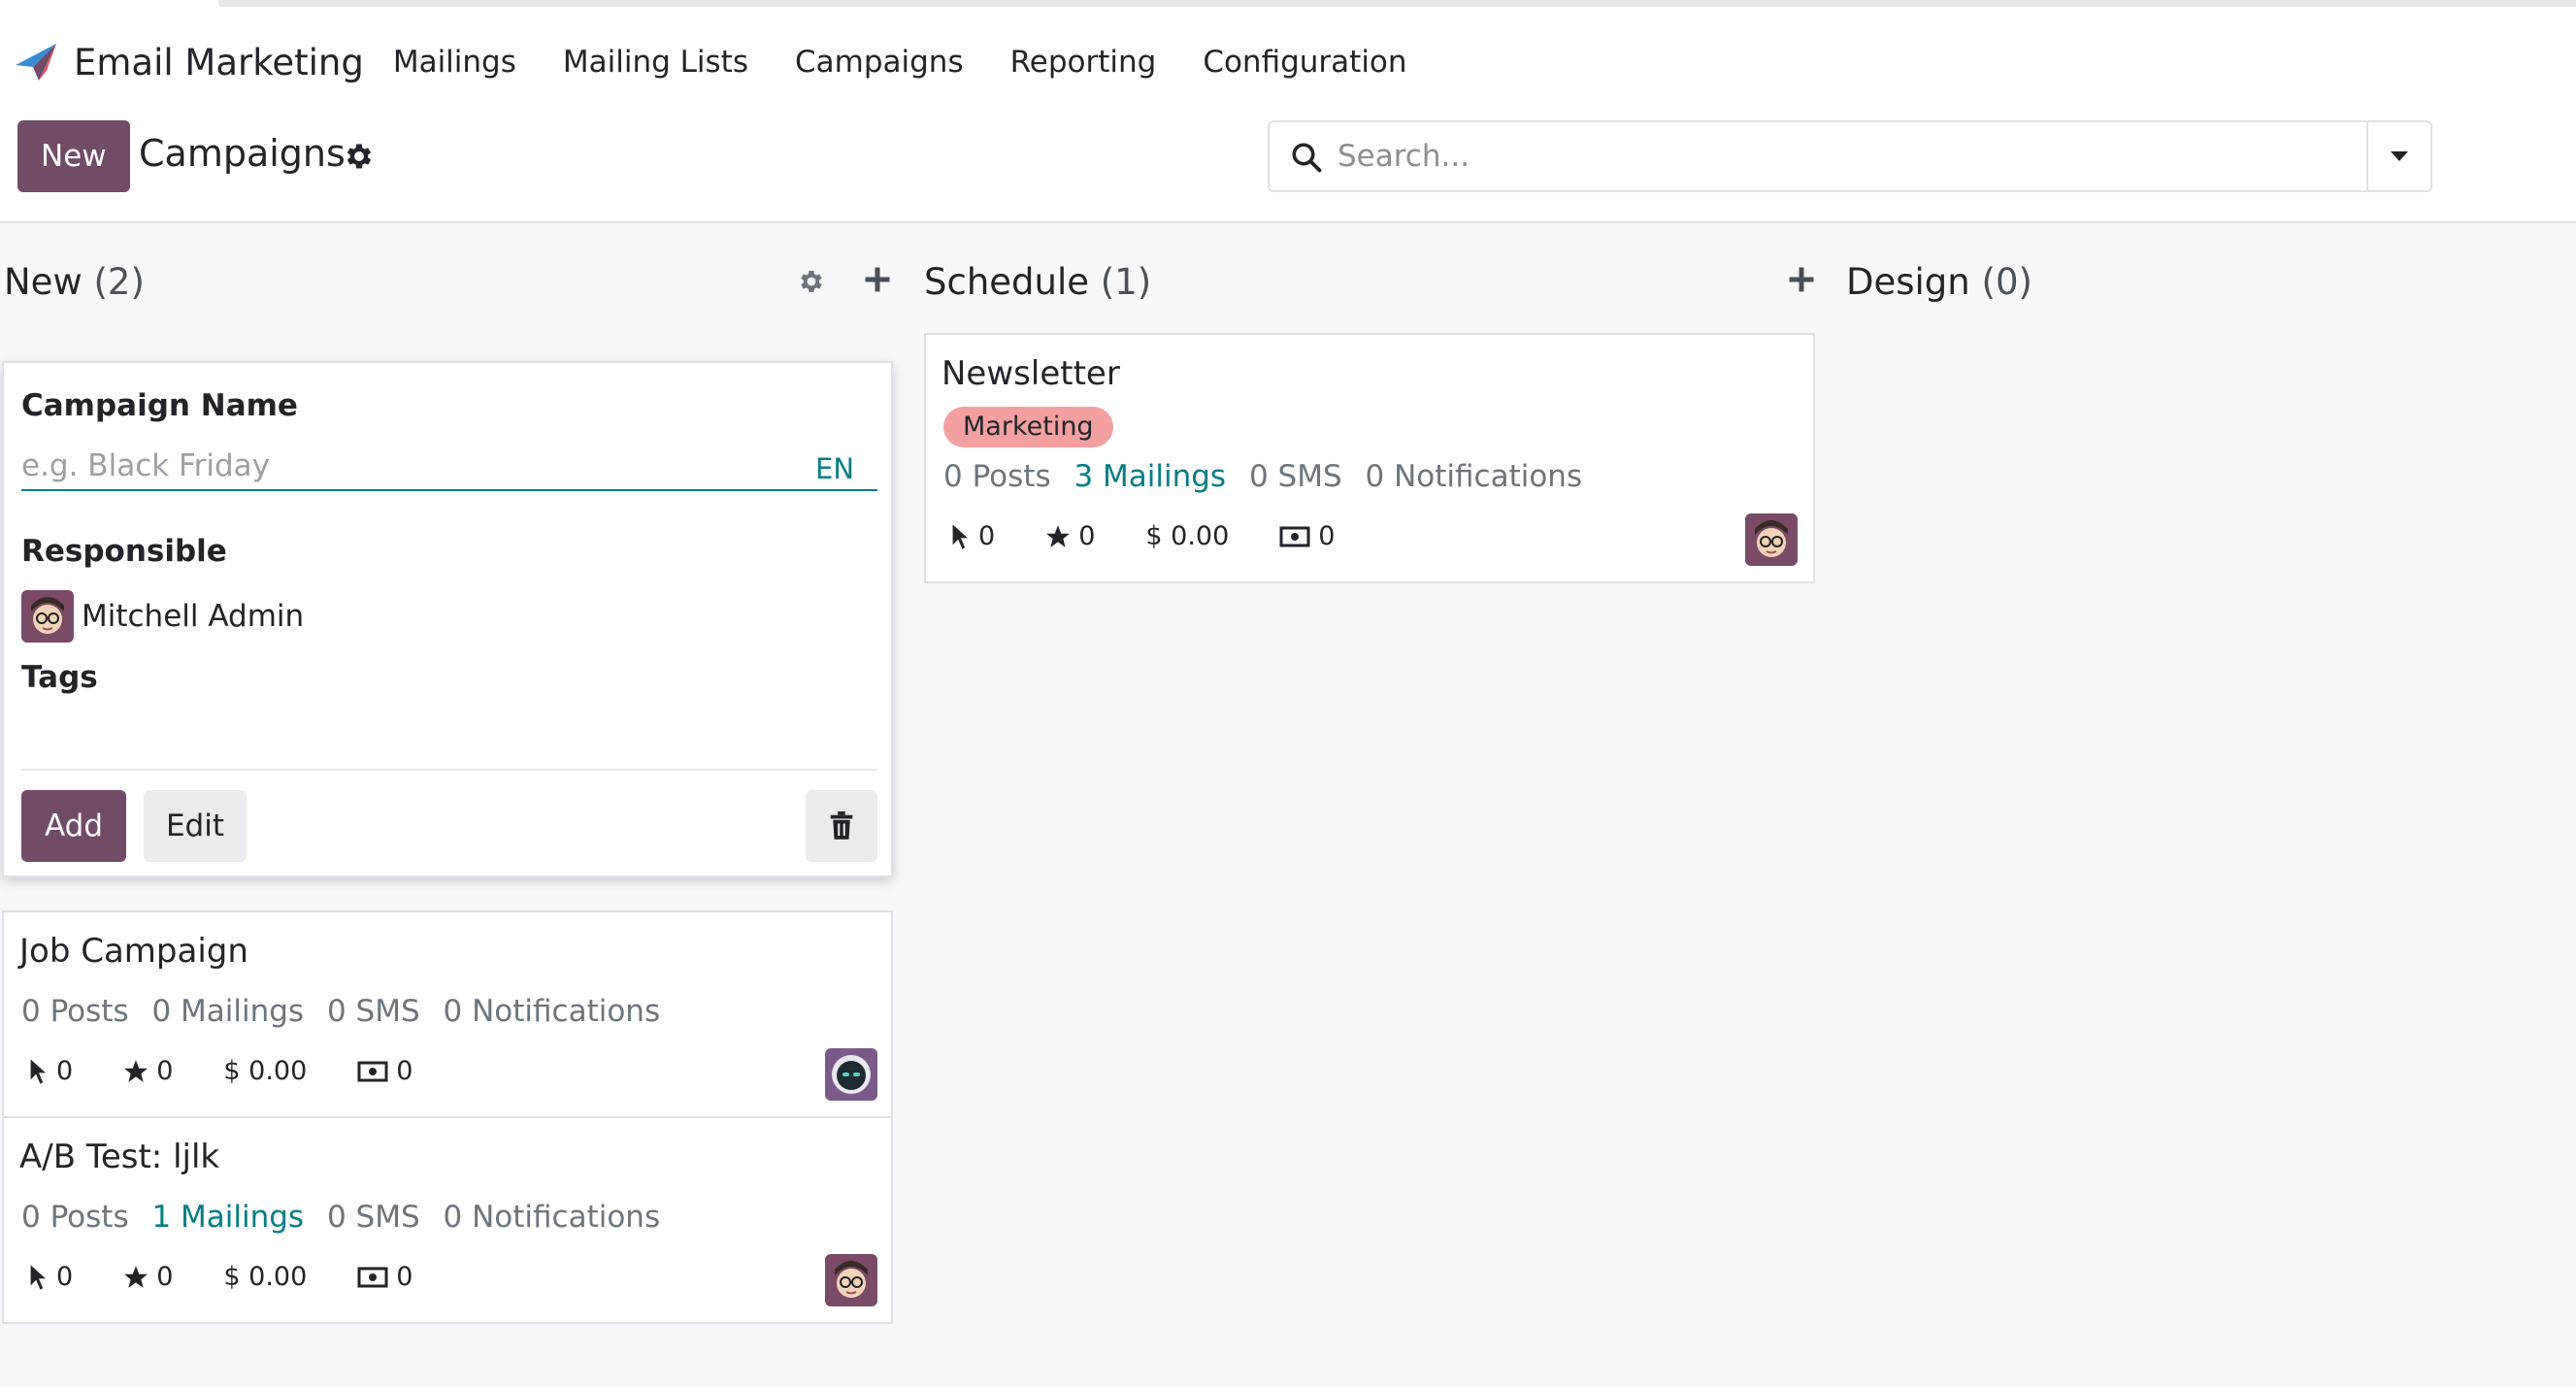 The height and width of the screenshot is (1387, 2576). Describe the element at coordinates (834, 469) in the screenshot. I see `language-toggle: EN` at that location.